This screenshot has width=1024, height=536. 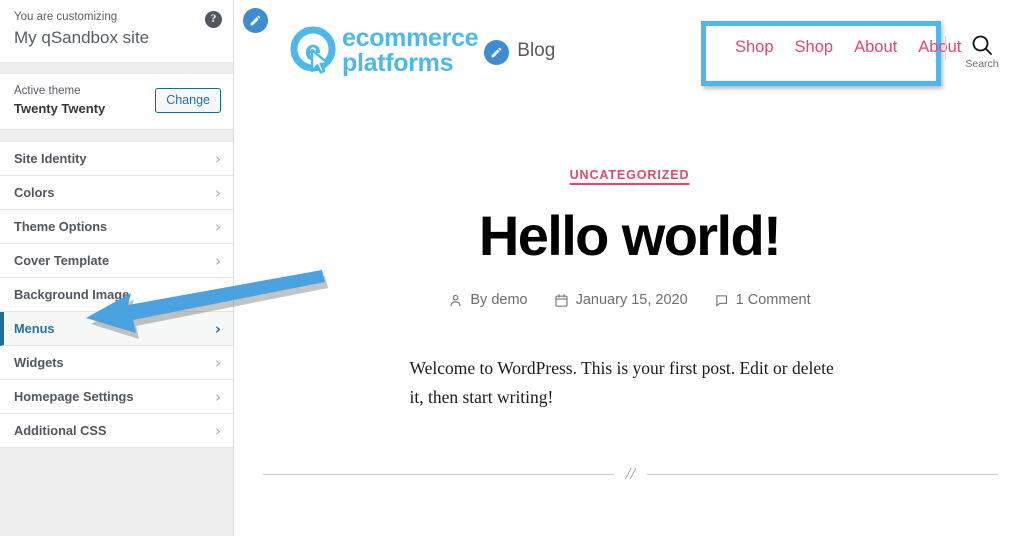 What do you see at coordinates (116, 68) in the screenshot?
I see `sidebar-divider-top` at bounding box center [116, 68].